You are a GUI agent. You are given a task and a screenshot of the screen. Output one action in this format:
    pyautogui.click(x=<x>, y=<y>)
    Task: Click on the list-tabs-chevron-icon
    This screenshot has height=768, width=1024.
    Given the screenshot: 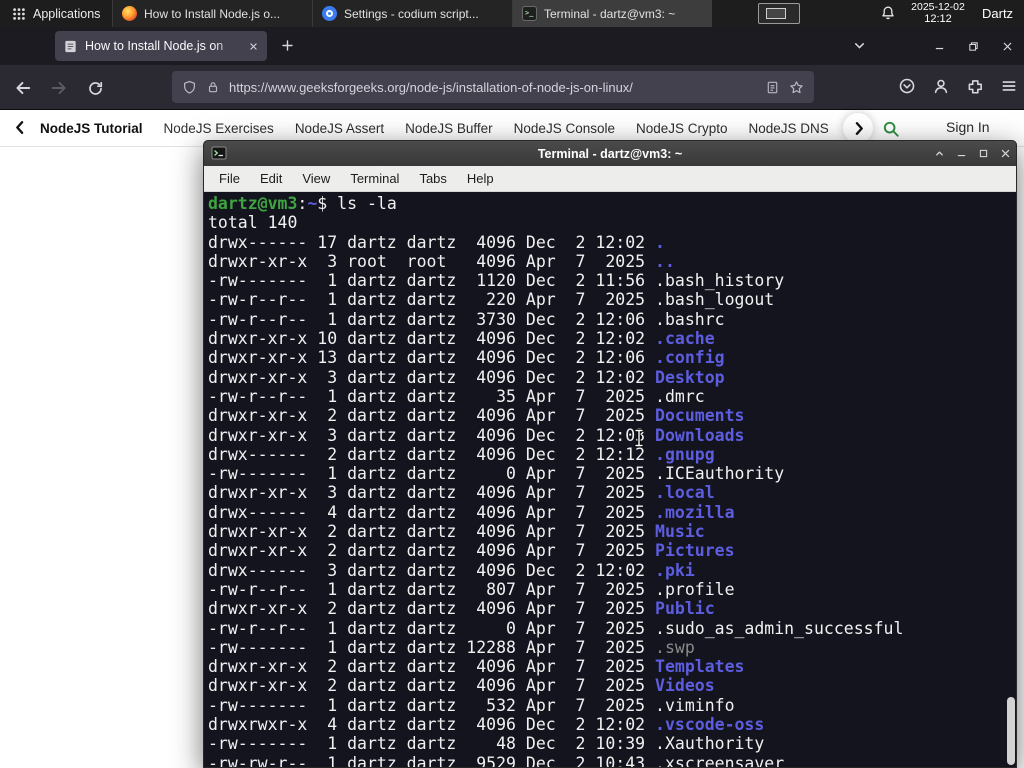 What is the action you would take?
    pyautogui.click(x=859, y=45)
    